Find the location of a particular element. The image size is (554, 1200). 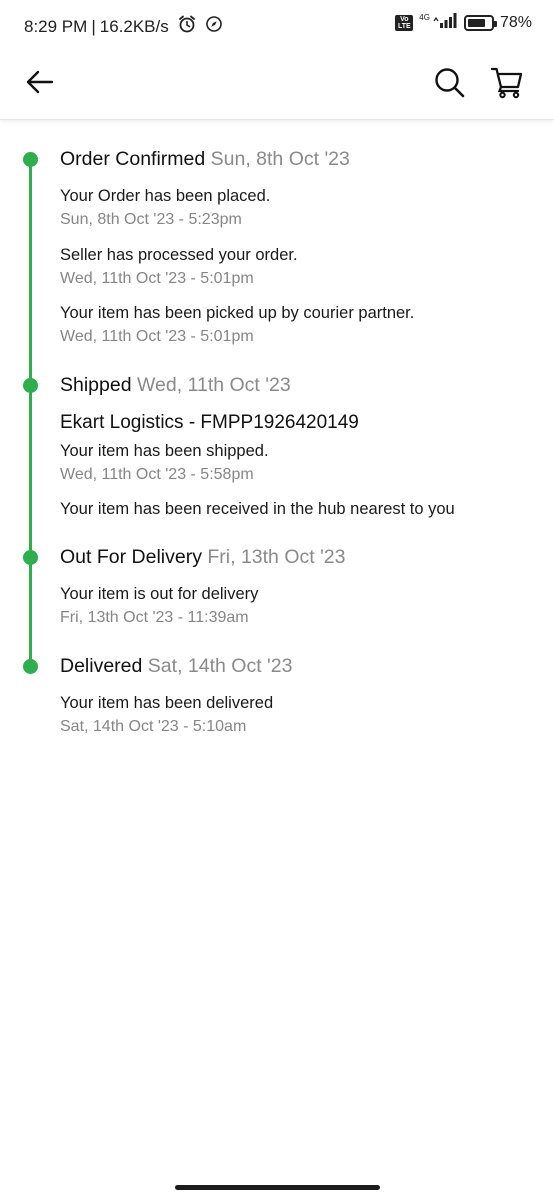

stage-title: Out For Delivery Fri, 13th Oct '23 is located at coordinates (203, 557).